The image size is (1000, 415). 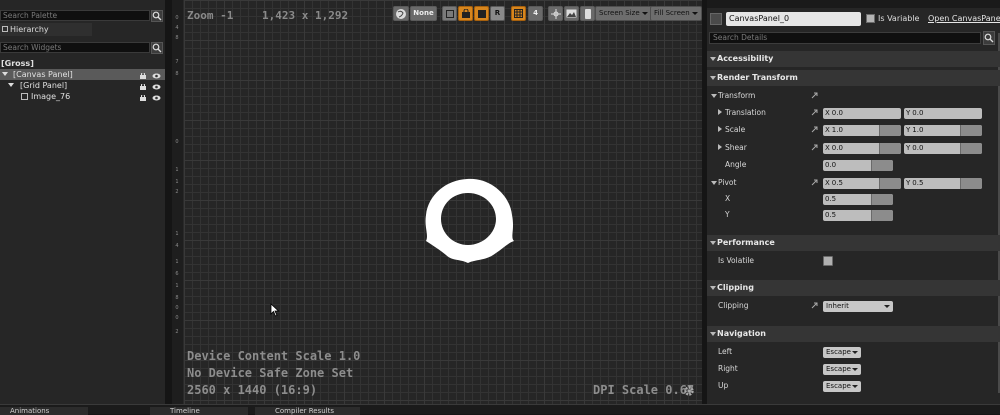 What do you see at coordinates (858, 199) in the screenshot?
I see `pivot-x-single-field: 0.5` at bounding box center [858, 199].